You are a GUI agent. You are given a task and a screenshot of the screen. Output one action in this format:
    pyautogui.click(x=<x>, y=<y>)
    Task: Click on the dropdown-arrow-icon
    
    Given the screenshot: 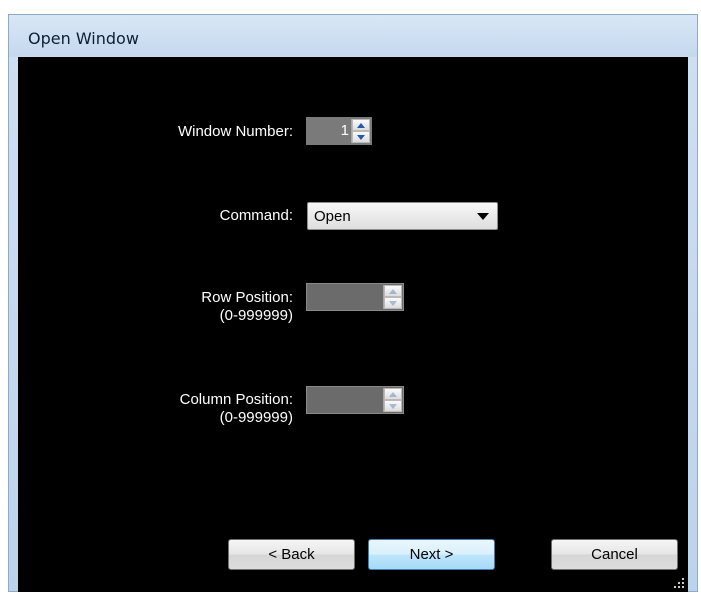 What is the action you would take?
    pyautogui.click(x=483, y=216)
    